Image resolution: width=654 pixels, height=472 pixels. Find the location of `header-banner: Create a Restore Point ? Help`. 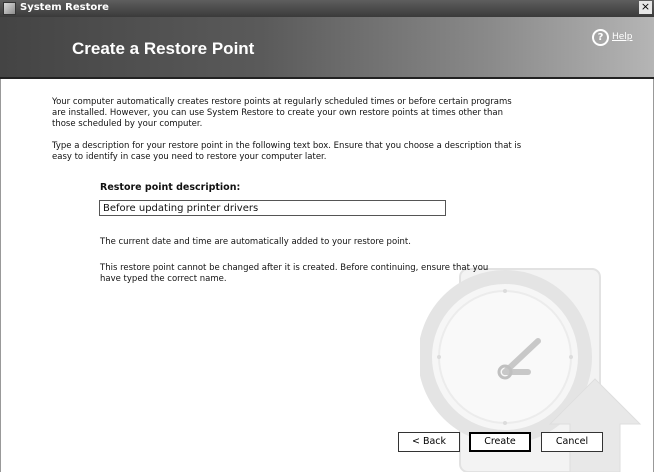

header-banner: Create a Restore Point ? Help is located at coordinates (327, 47).